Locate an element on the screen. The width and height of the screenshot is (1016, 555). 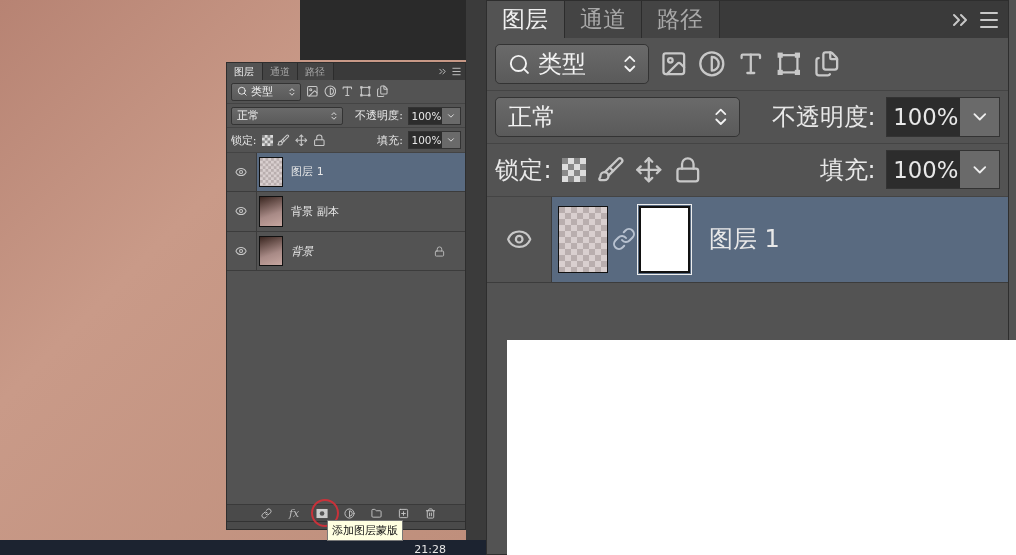
chevron-down-icon is located at coordinates (451, 140).